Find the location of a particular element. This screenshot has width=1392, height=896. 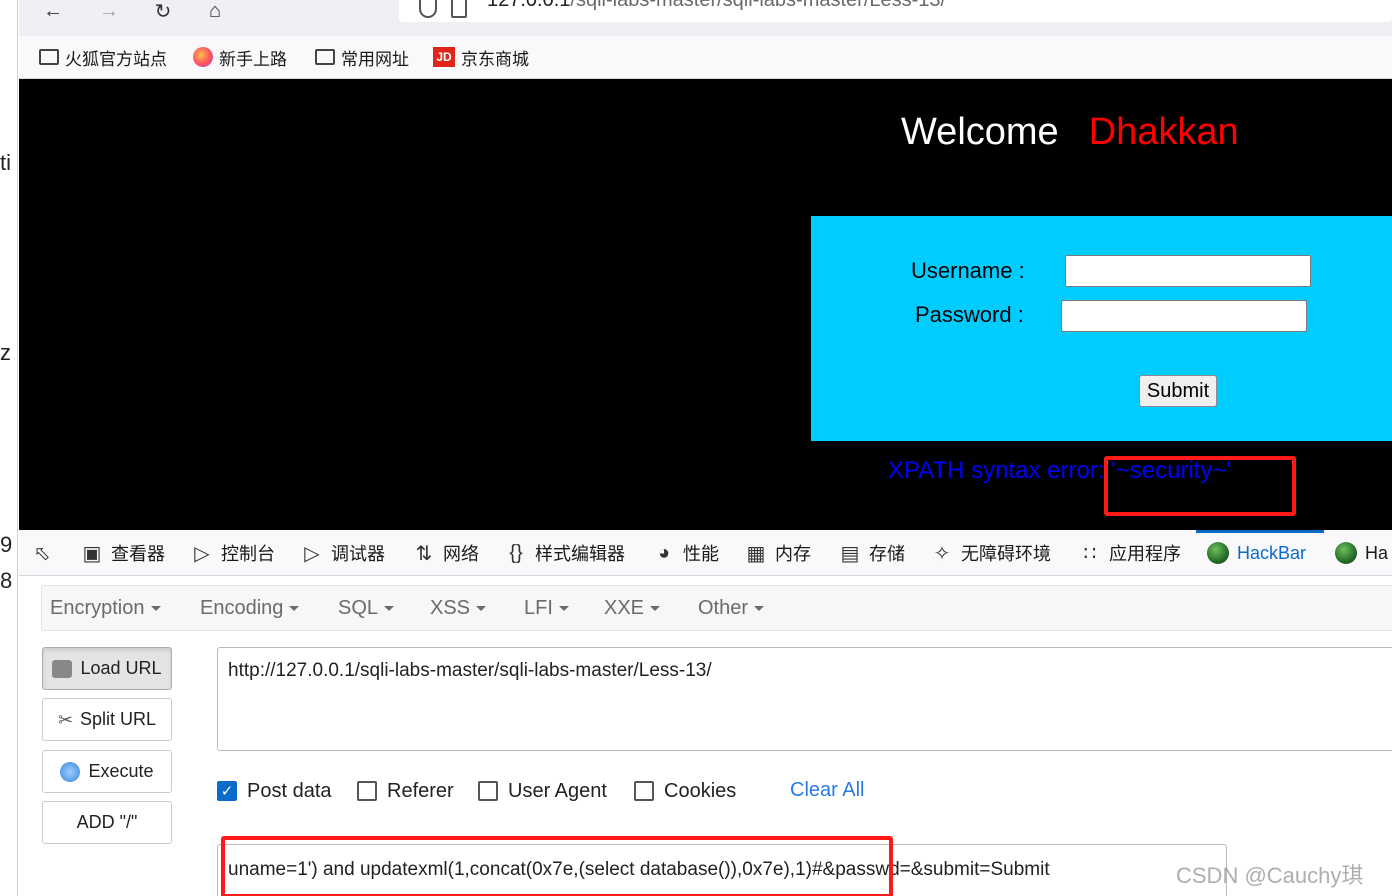

tab-hackbar: HackBar is located at coordinates (1256, 553).